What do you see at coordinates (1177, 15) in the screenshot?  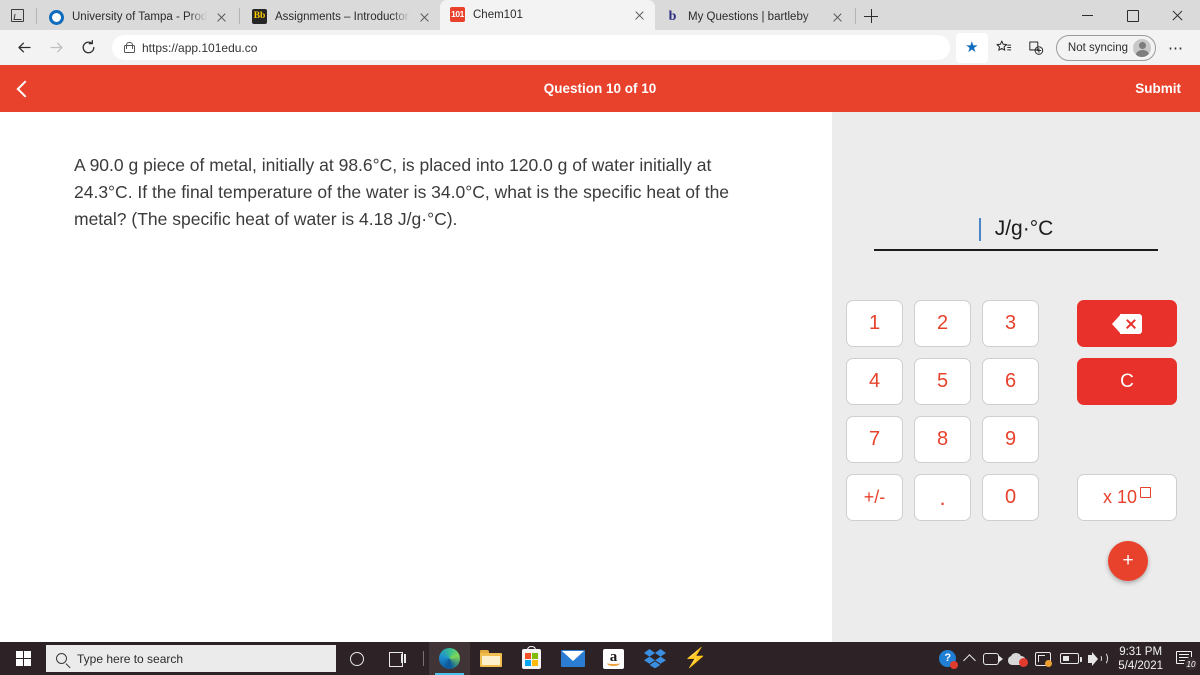 I see `close-window-button` at bounding box center [1177, 15].